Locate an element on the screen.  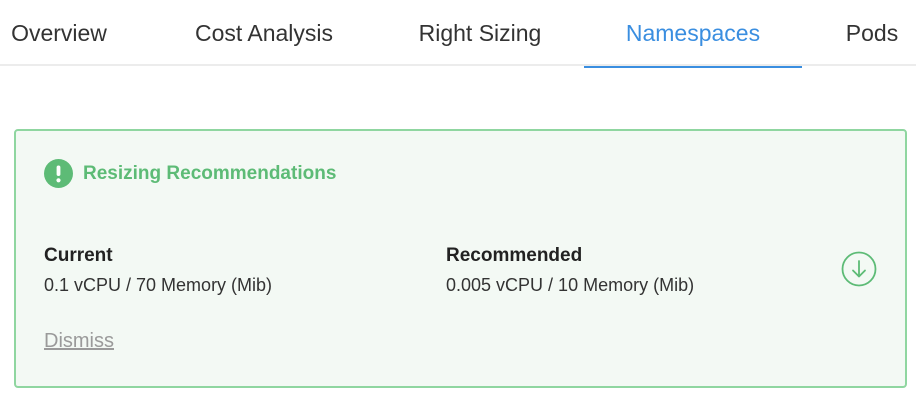
current-value: 0.1 vCPU / 70 Memory (Mib) is located at coordinates (158, 285).